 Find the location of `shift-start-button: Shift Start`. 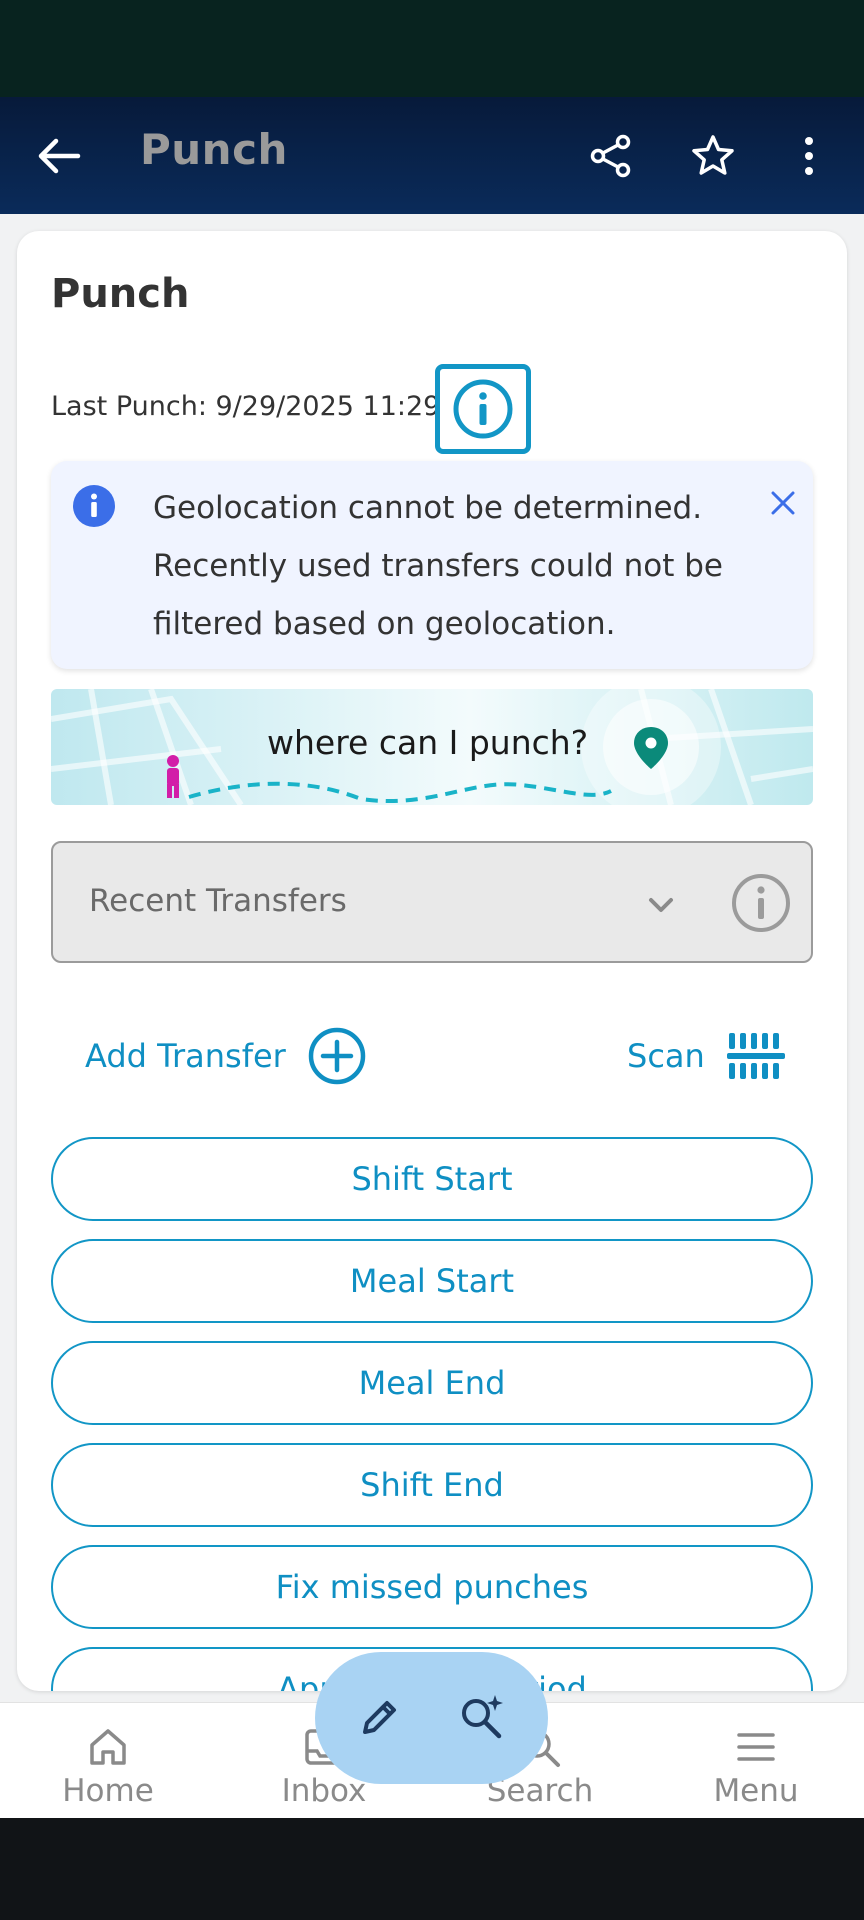

shift-start-button: Shift Start is located at coordinates (432, 1179).